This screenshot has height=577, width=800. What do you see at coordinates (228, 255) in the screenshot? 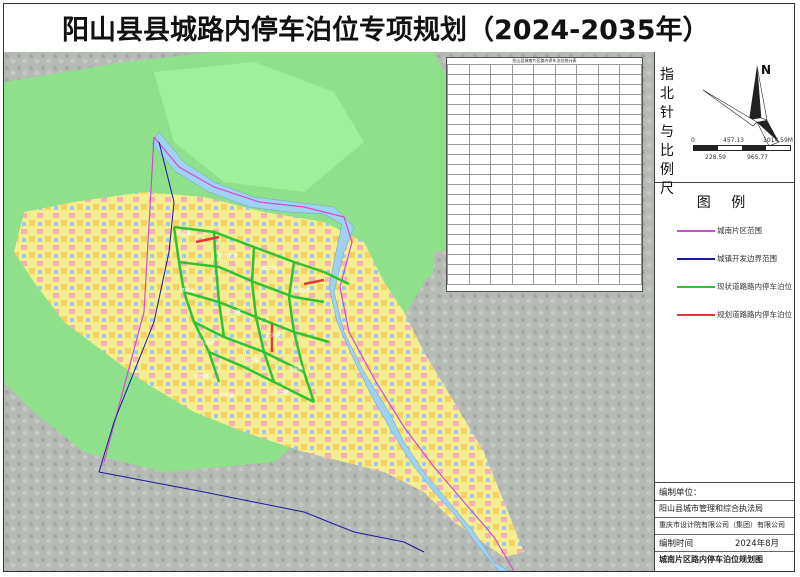
I see `road-label: 城南大道` at bounding box center [228, 255].